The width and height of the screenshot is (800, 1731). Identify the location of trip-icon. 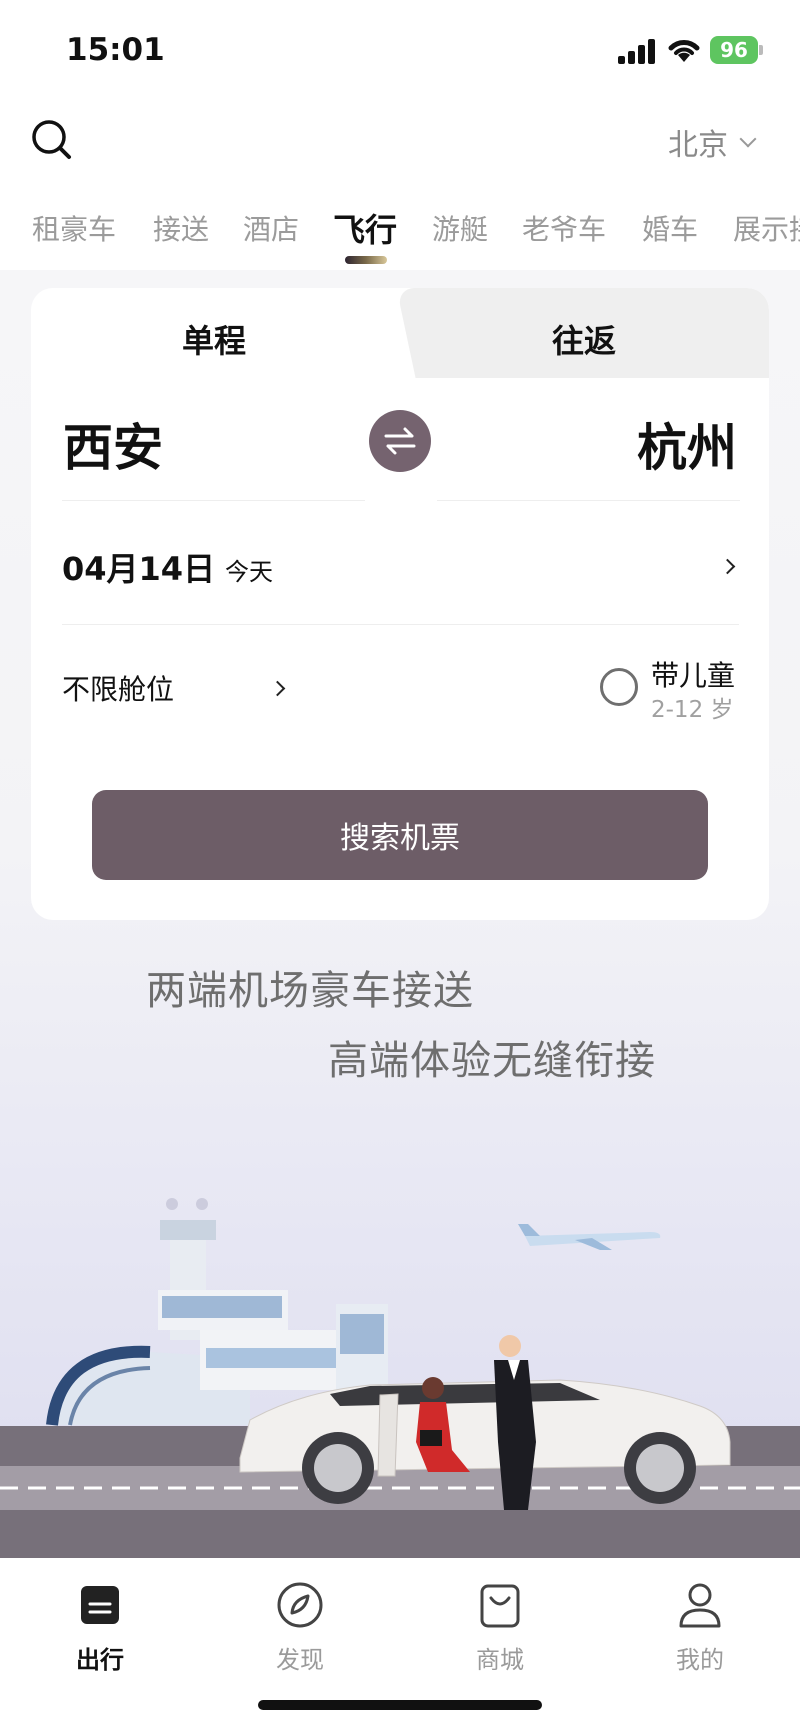
(100, 1605).